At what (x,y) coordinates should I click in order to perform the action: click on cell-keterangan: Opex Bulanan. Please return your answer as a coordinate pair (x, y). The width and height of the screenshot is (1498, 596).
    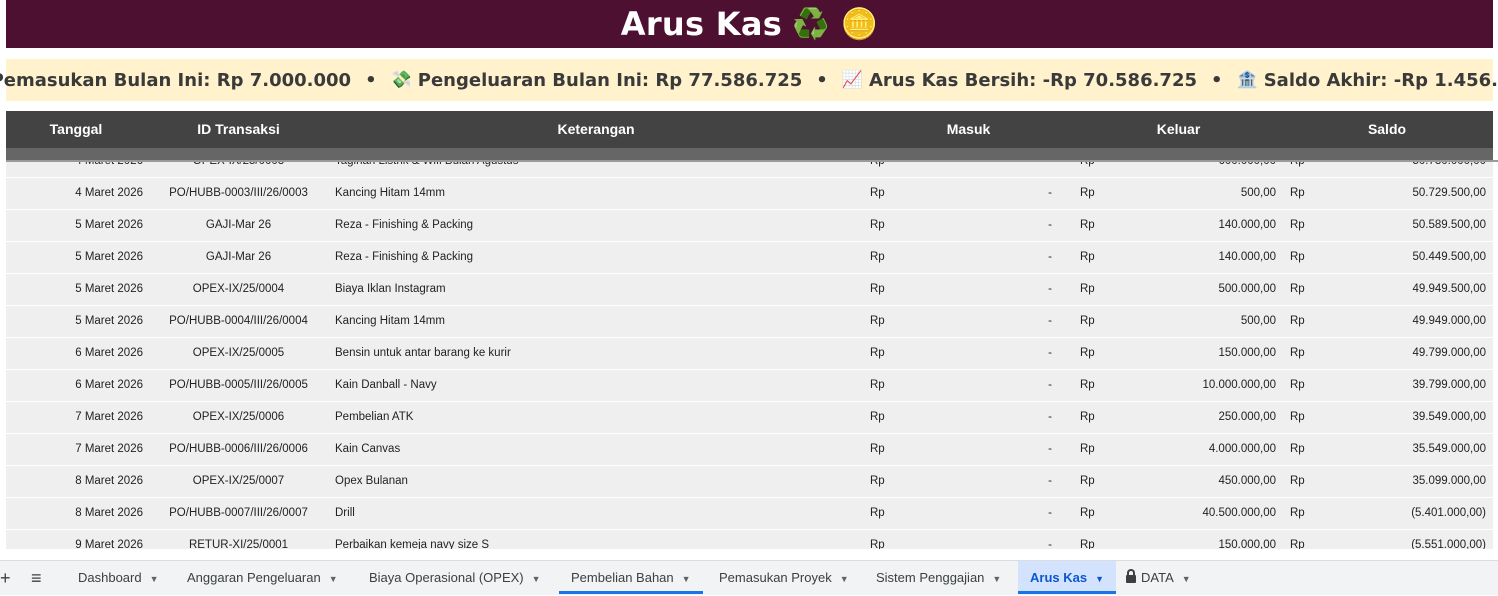
    Looking at the image, I should click on (595, 481).